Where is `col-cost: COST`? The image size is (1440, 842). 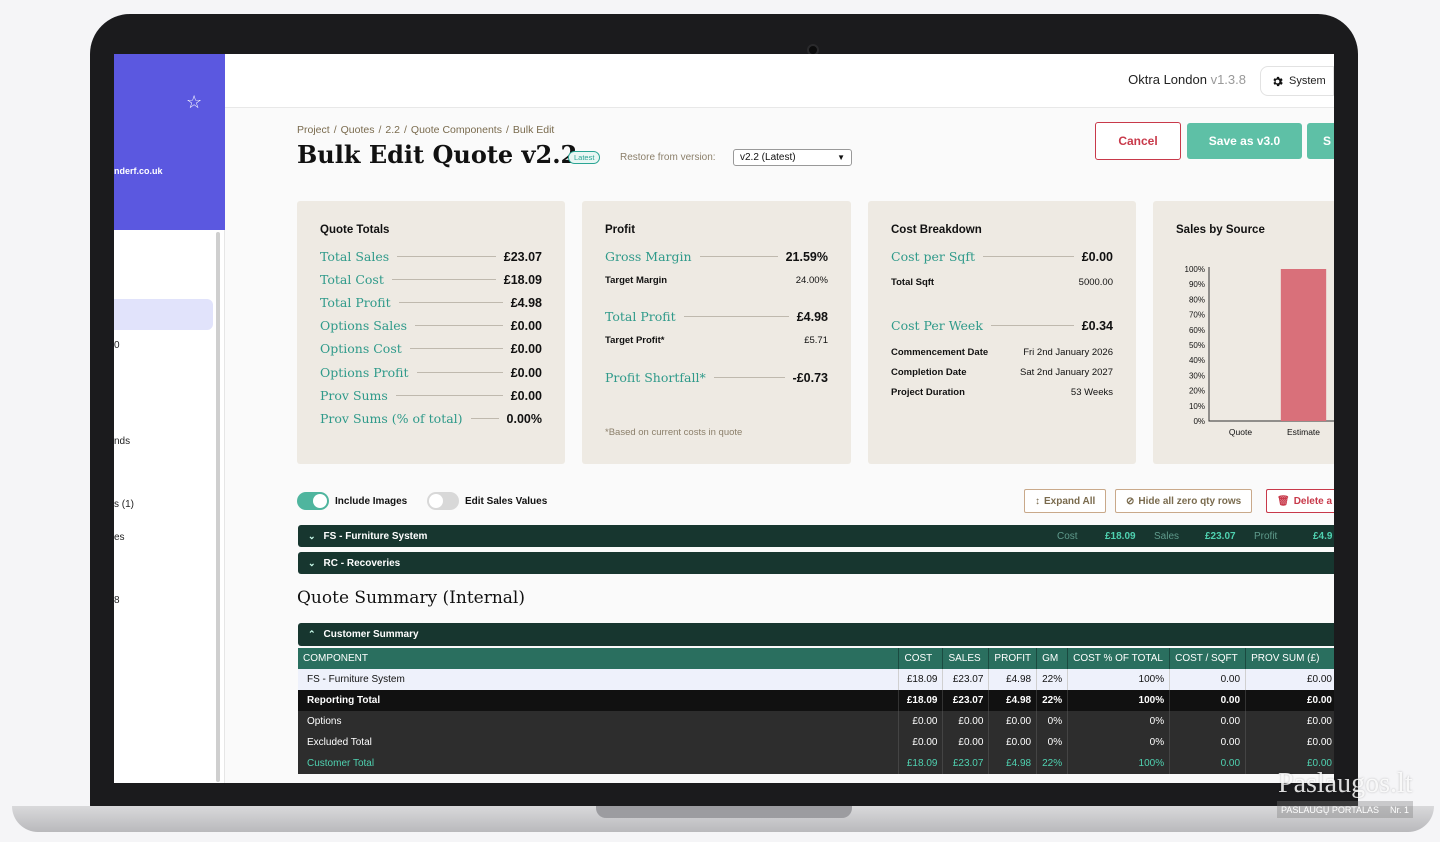 col-cost: COST is located at coordinates (921, 658).